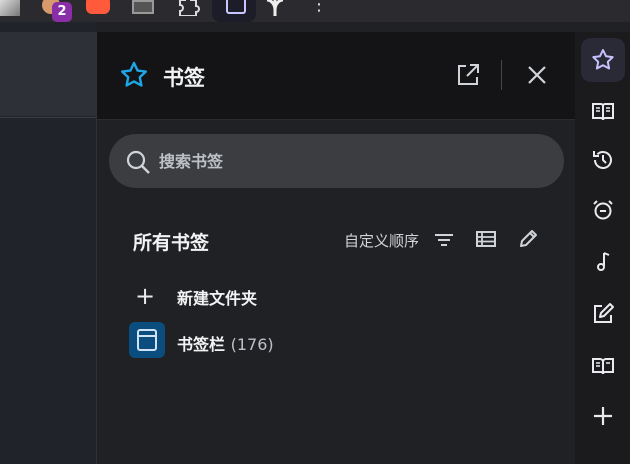 Image resolution: width=630 pixels, height=464 pixels. What do you see at coordinates (335, 296) in the screenshot?
I see `new-folder-button: + 新建文件夹` at bounding box center [335, 296].